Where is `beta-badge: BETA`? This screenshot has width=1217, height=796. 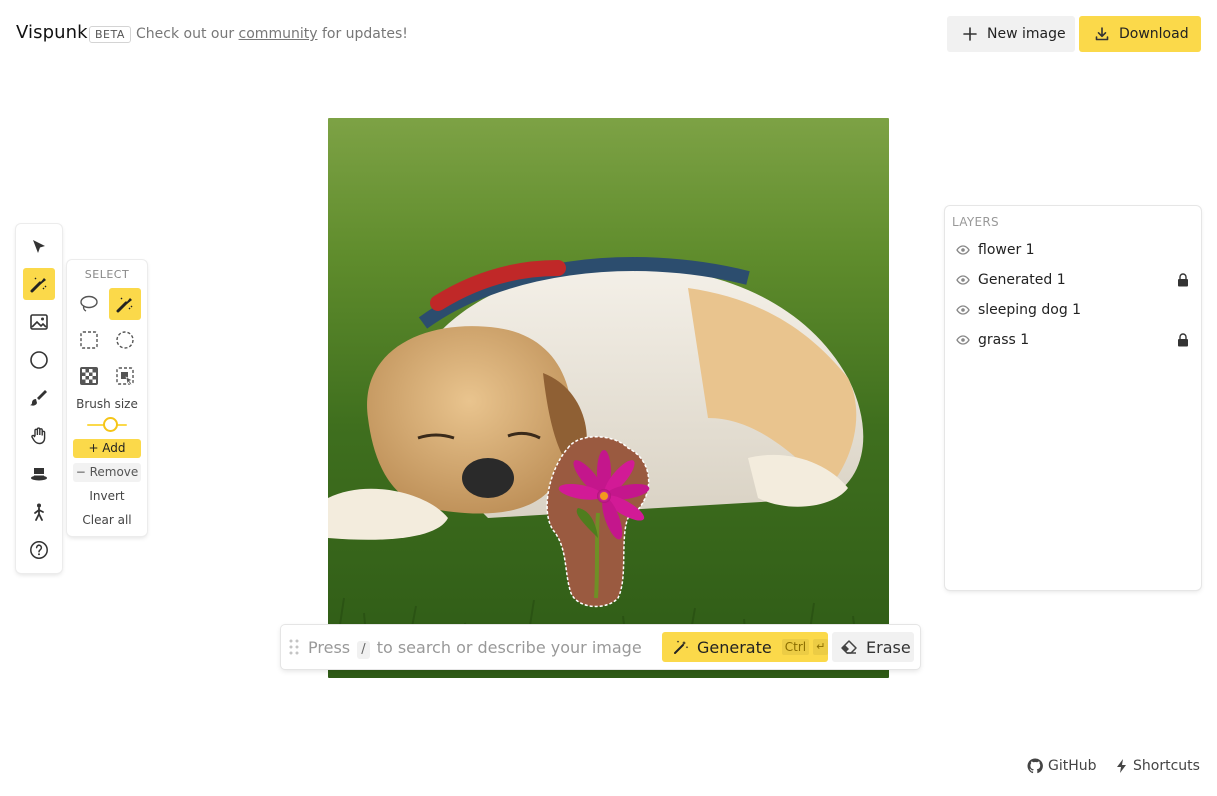
beta-badge: BETA is located at coordinates (110, 34).